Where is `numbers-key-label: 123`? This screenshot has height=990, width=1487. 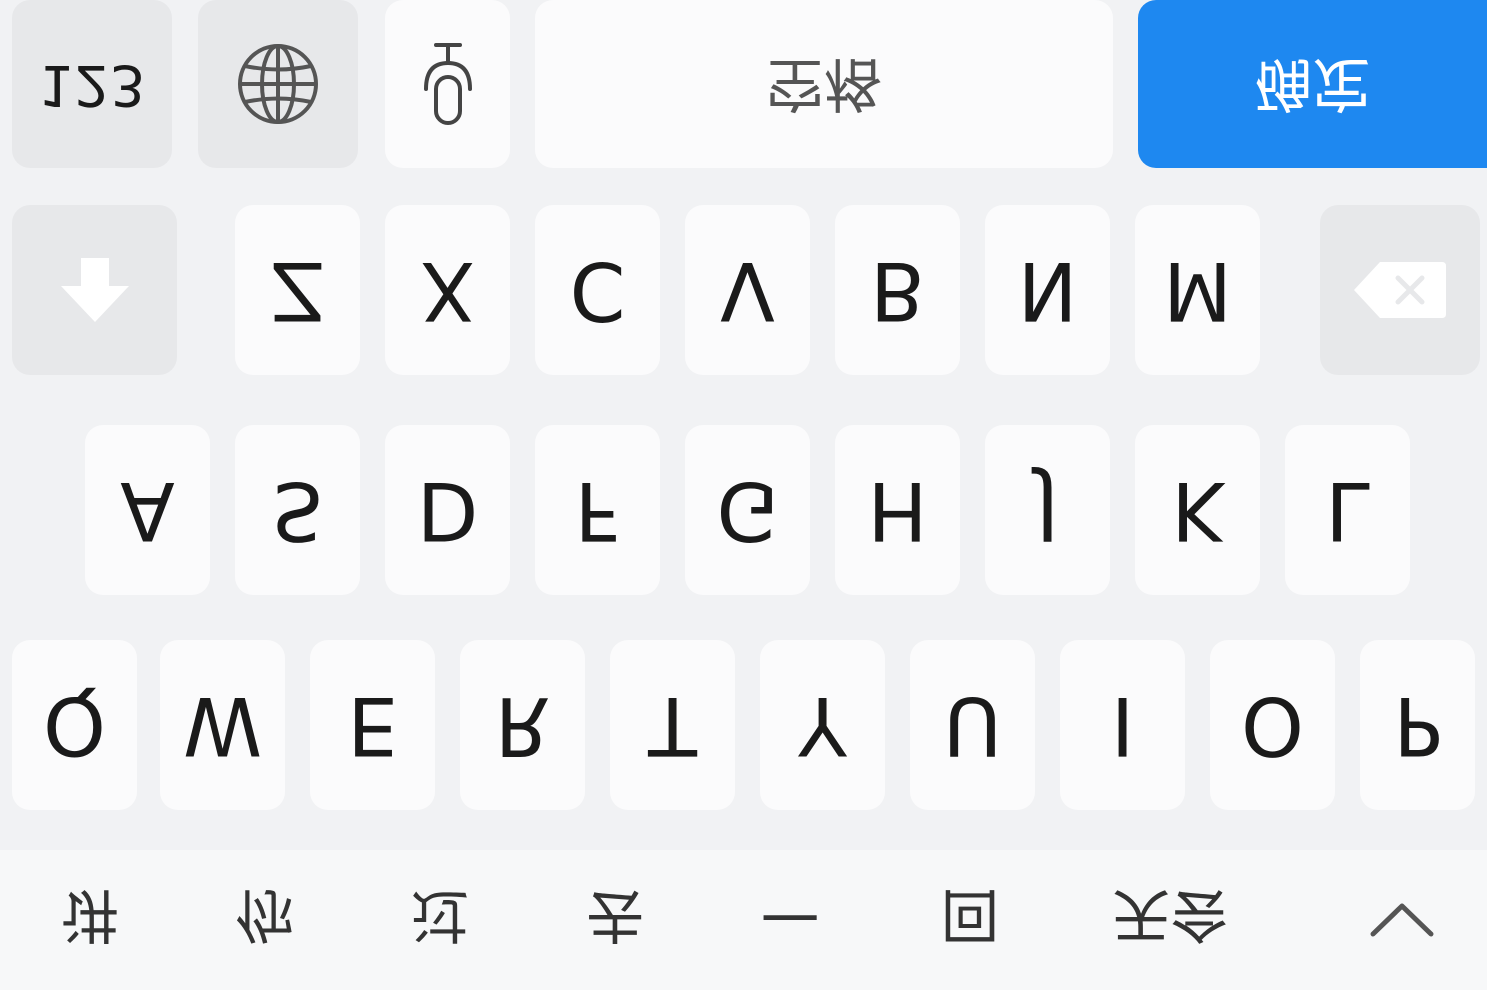 numbers-key-label: 123 is located at coordinates (92, 84).